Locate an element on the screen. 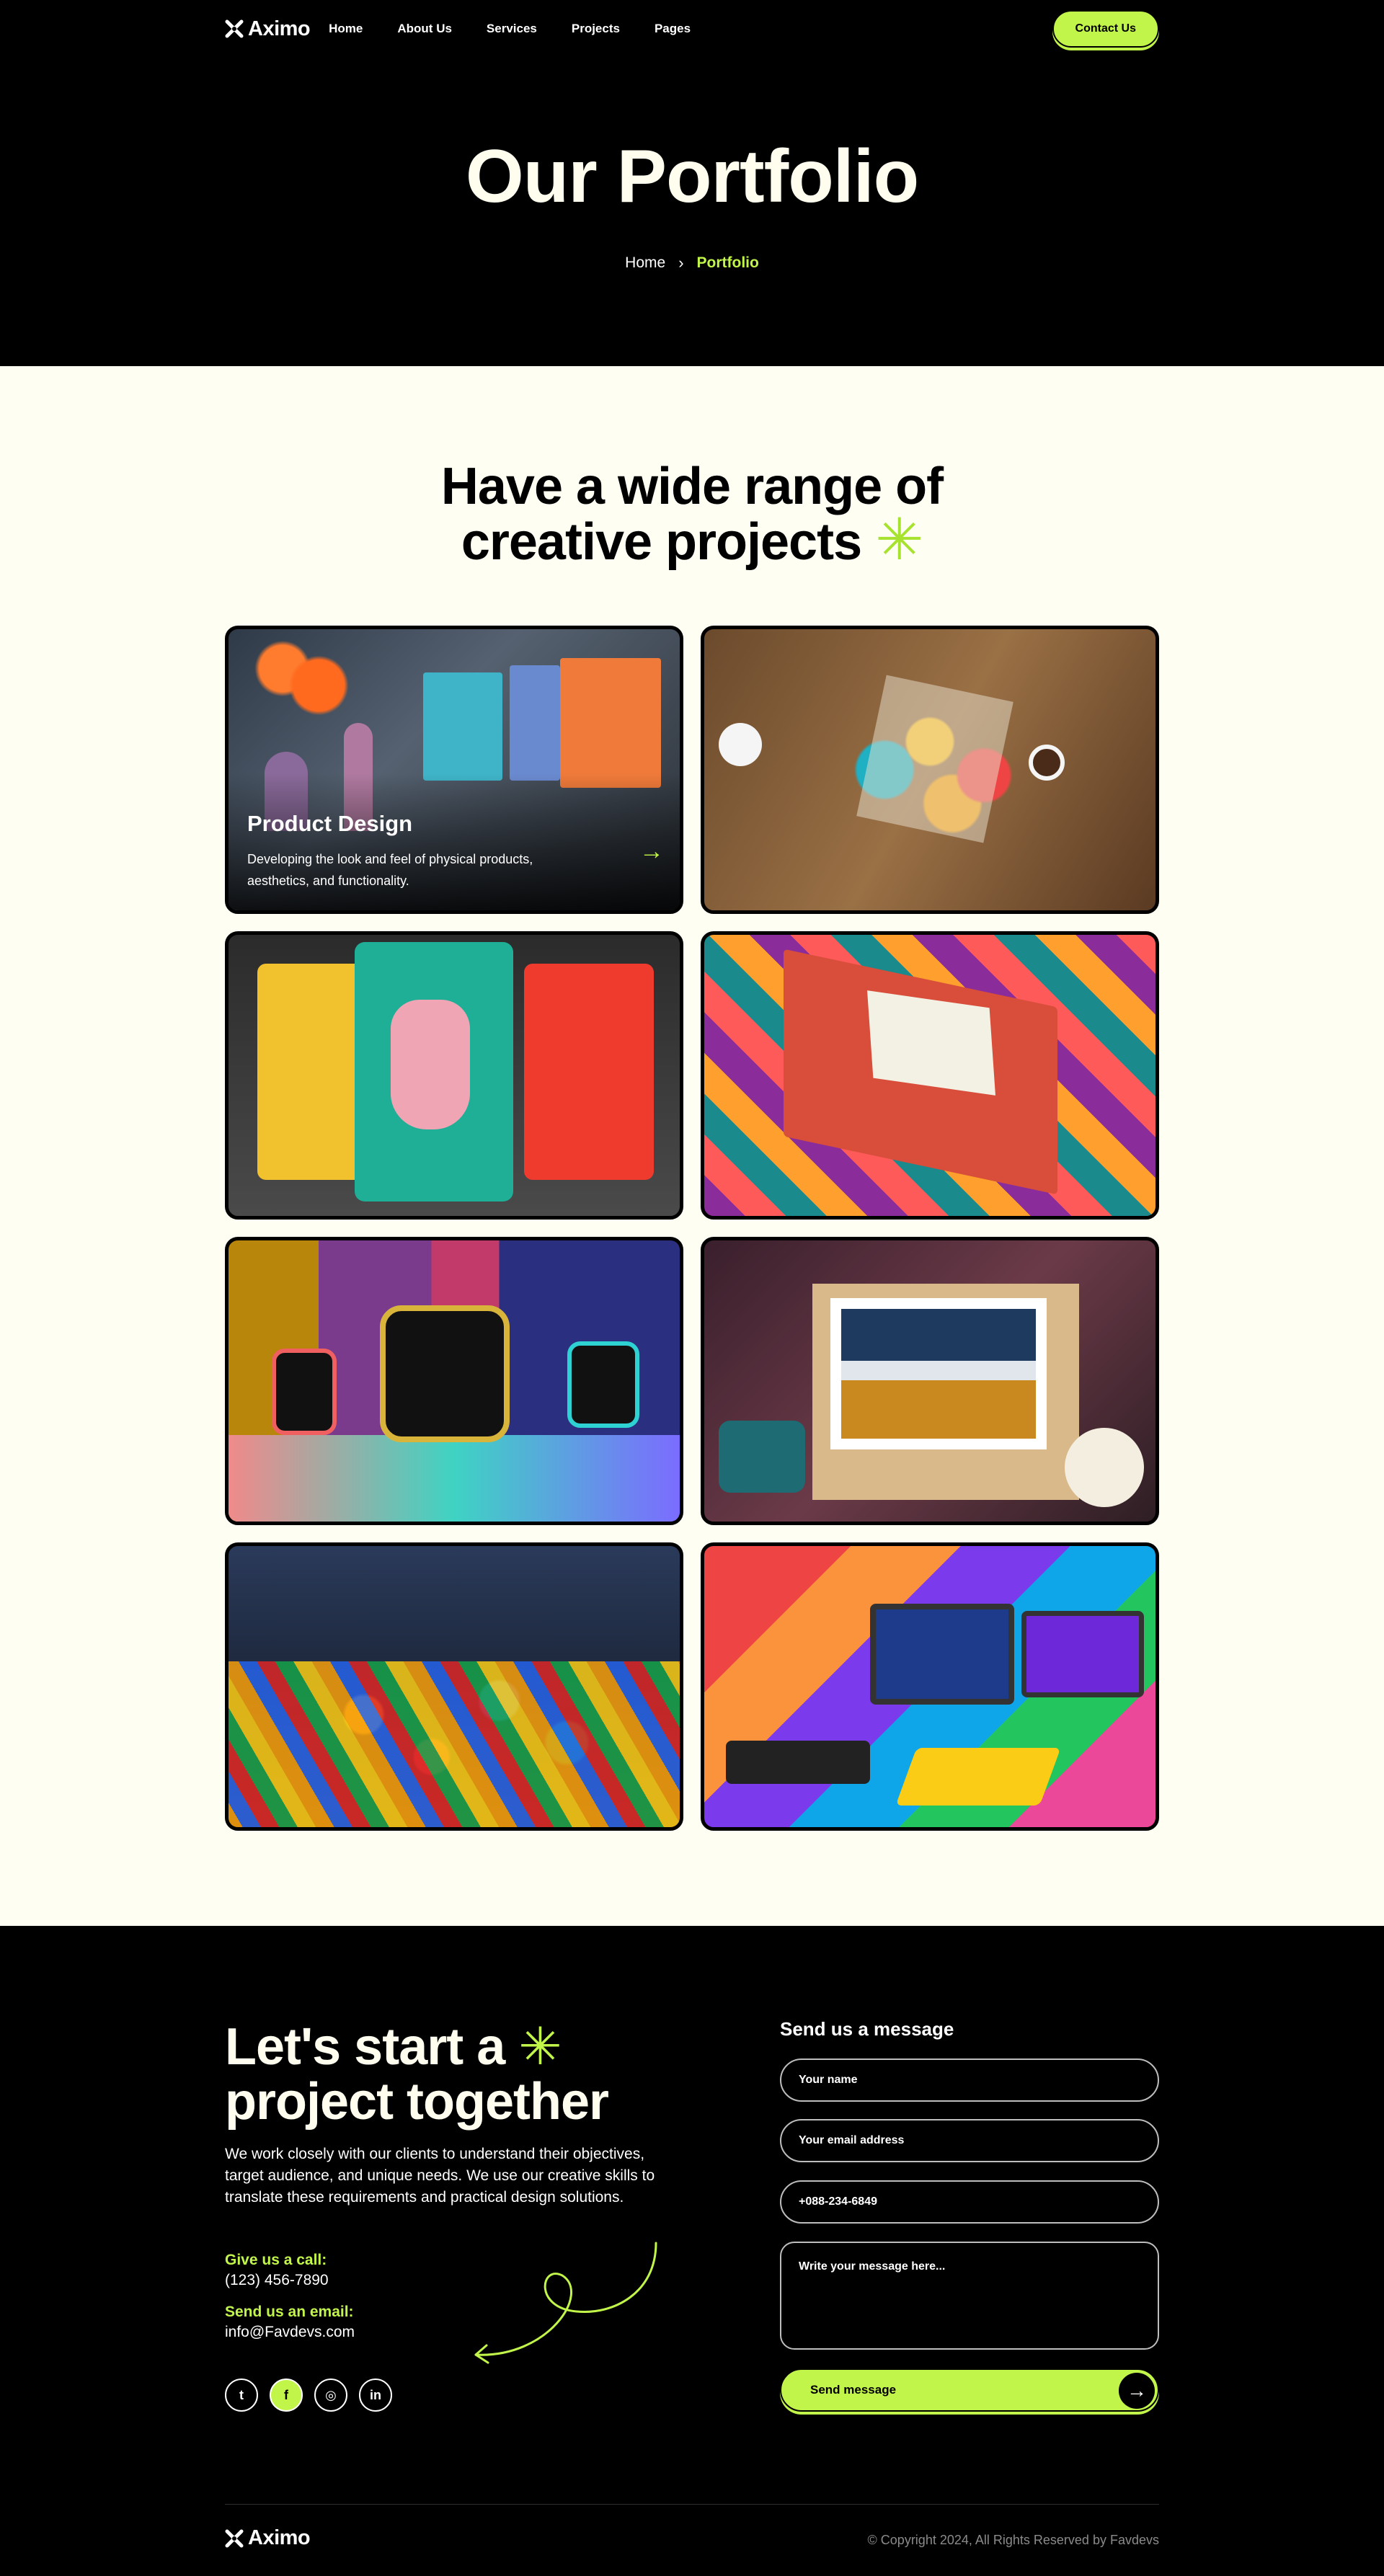  form-title: Send us a message is located at coordinates (867, 2029).